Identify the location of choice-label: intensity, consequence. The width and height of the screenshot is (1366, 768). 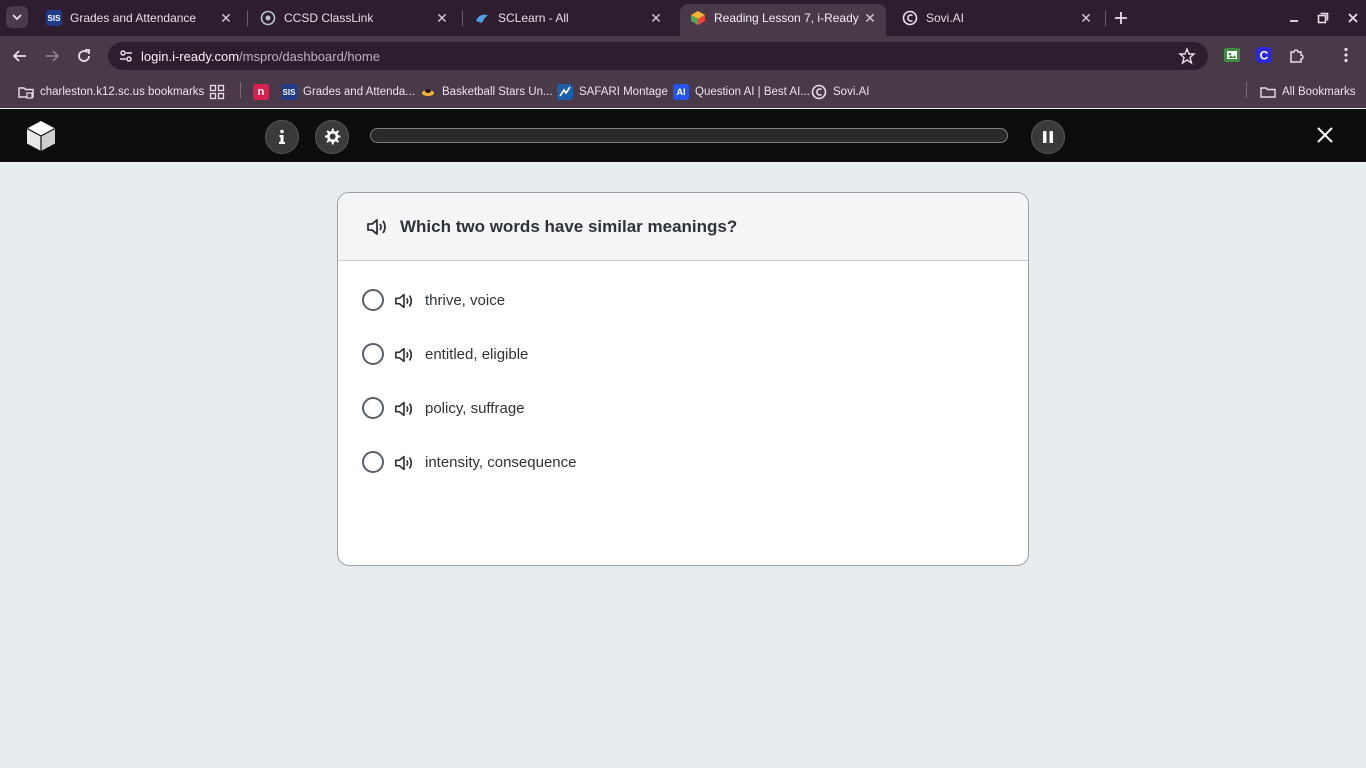
(501, 462).